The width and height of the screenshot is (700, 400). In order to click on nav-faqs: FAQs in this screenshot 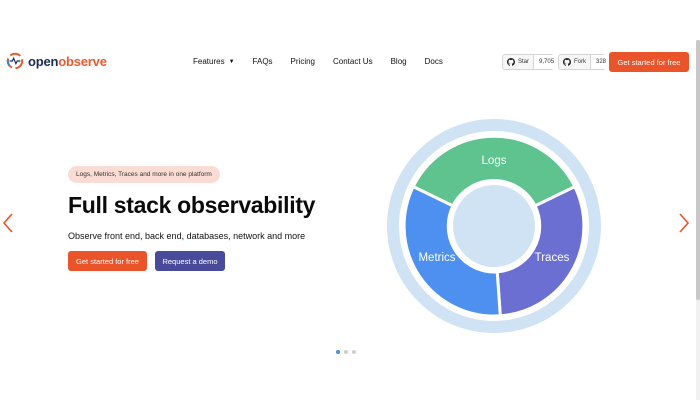, I will do `click(263, 61)`.